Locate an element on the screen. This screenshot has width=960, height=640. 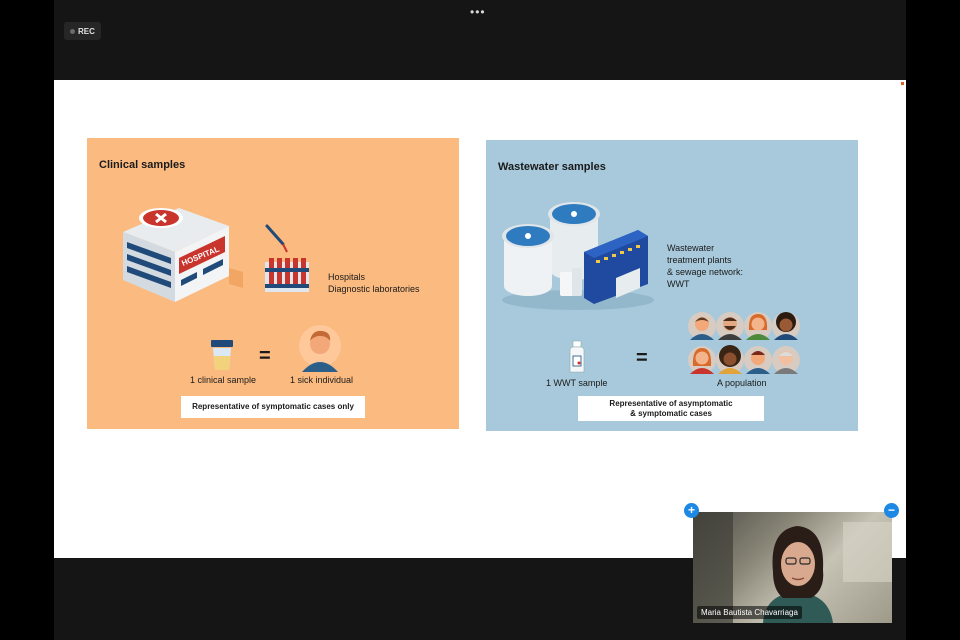
hospital-icon: HOSPITAL is located at coordinates (183, 255).